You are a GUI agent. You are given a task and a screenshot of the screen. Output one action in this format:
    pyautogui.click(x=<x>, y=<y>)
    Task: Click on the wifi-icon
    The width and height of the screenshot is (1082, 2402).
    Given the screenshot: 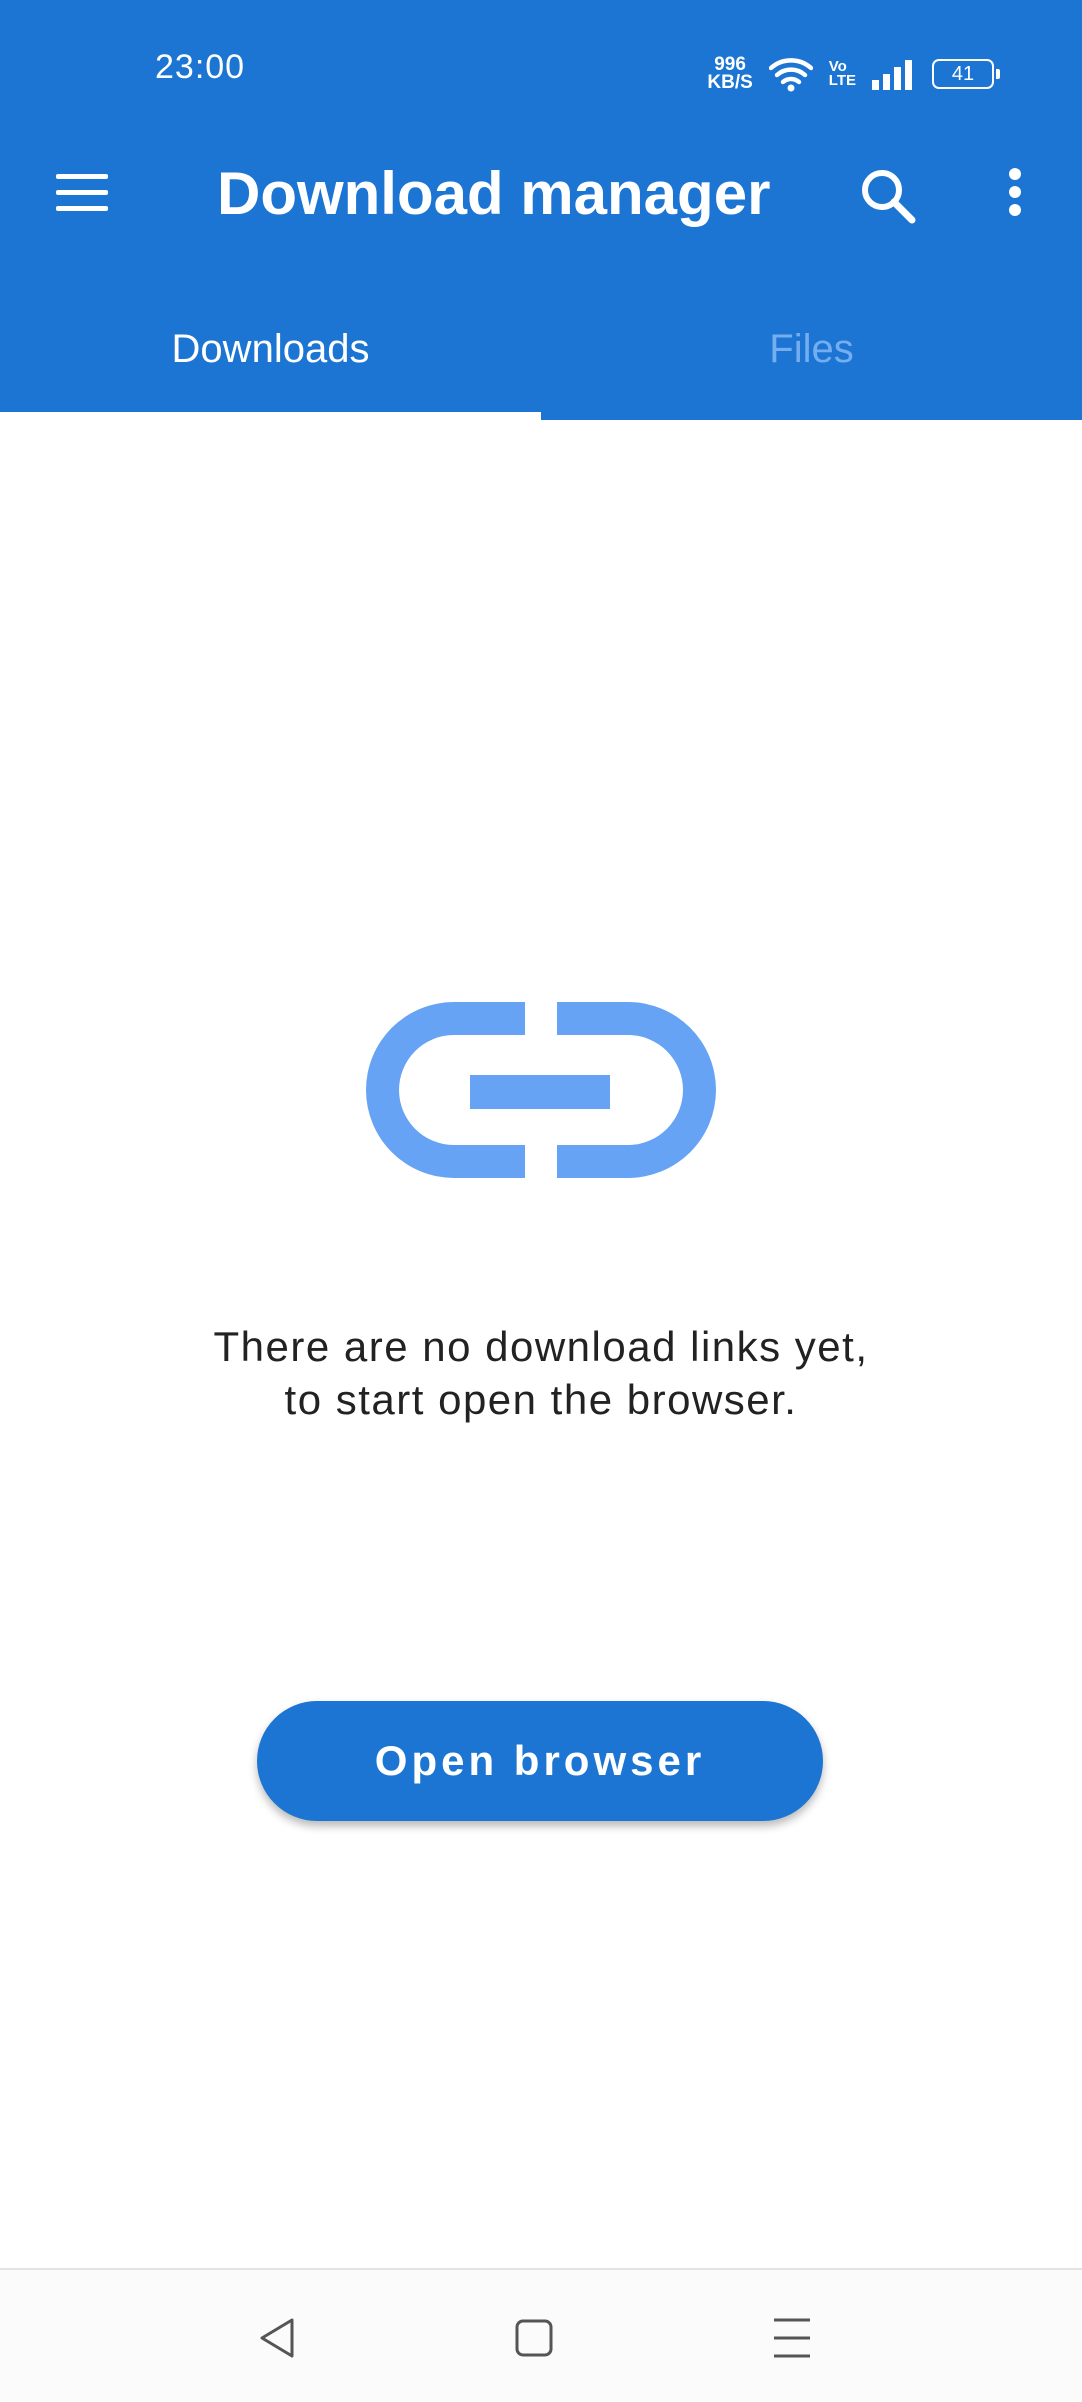 What is the action you would take?
    pyautogui.click(x=790, y=75)
    